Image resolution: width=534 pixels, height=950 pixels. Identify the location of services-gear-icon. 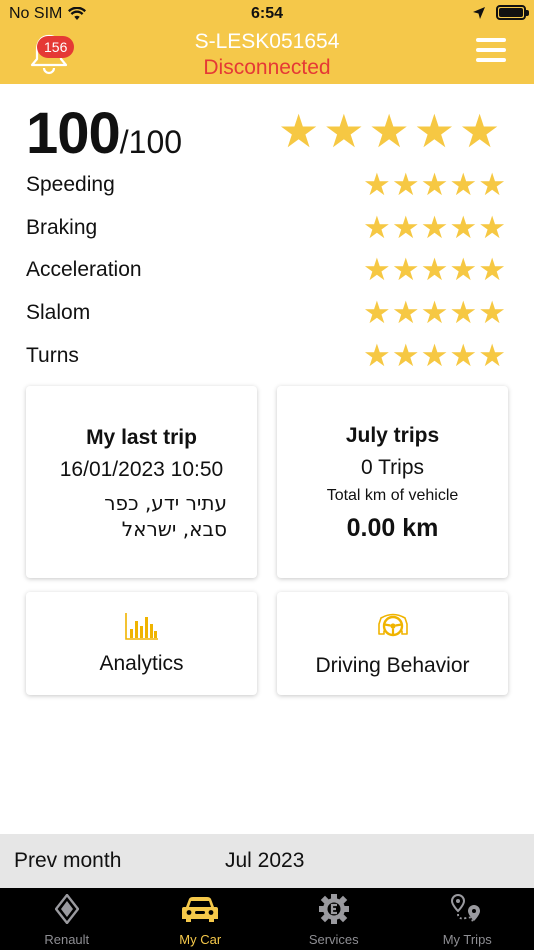
(333, 909).